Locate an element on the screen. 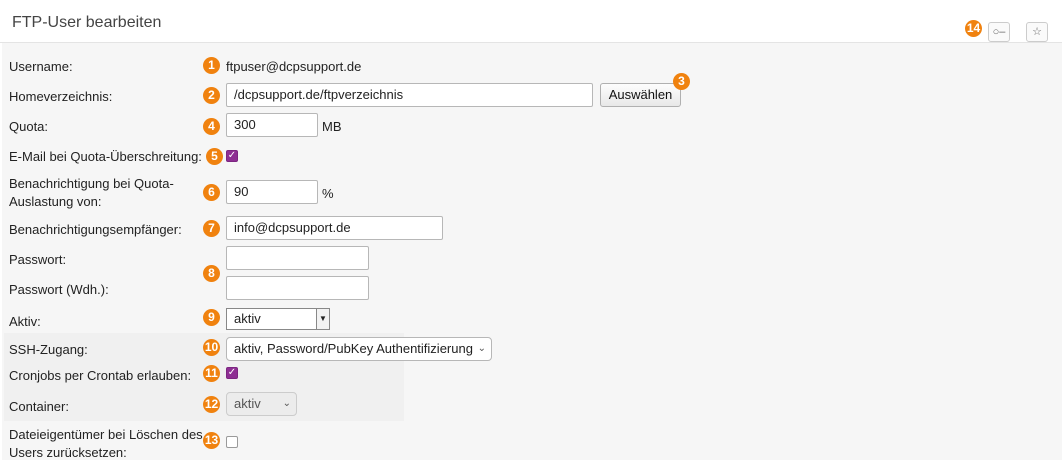 The height and width of the screenshot is (462, 1062). annotation-badge-11: 11 is located at coordinates (211, 373).